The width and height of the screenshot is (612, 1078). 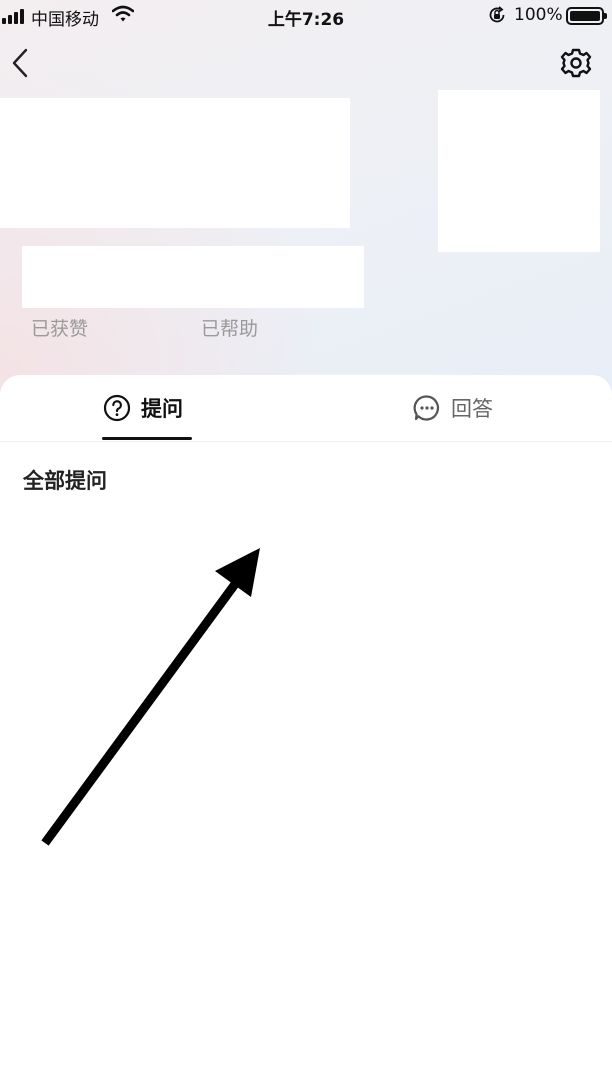 What do you see at coordinates (117, 408) in the screenshot?
I see `question-circle-icon` at bounding box center [117, 408].